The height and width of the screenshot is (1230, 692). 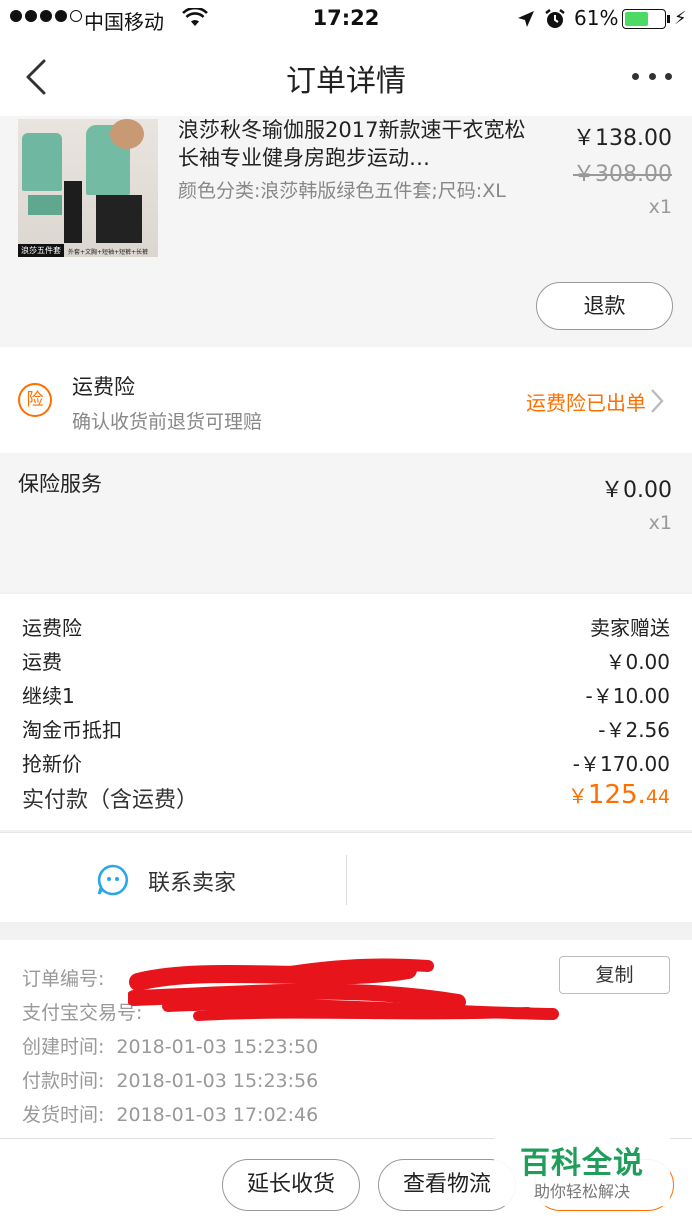 What do you see at coordinates (72, 730) in the screenshot?
I see `summary-label: 淘金币抵扣` at bounding box center [72, 730].